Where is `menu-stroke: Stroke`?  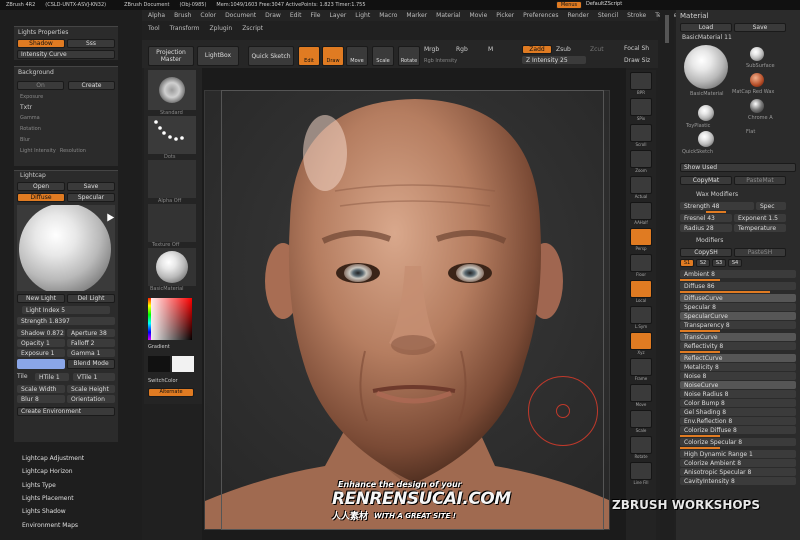 menu-stroke: Stroke is located at coordinates (636, 15).